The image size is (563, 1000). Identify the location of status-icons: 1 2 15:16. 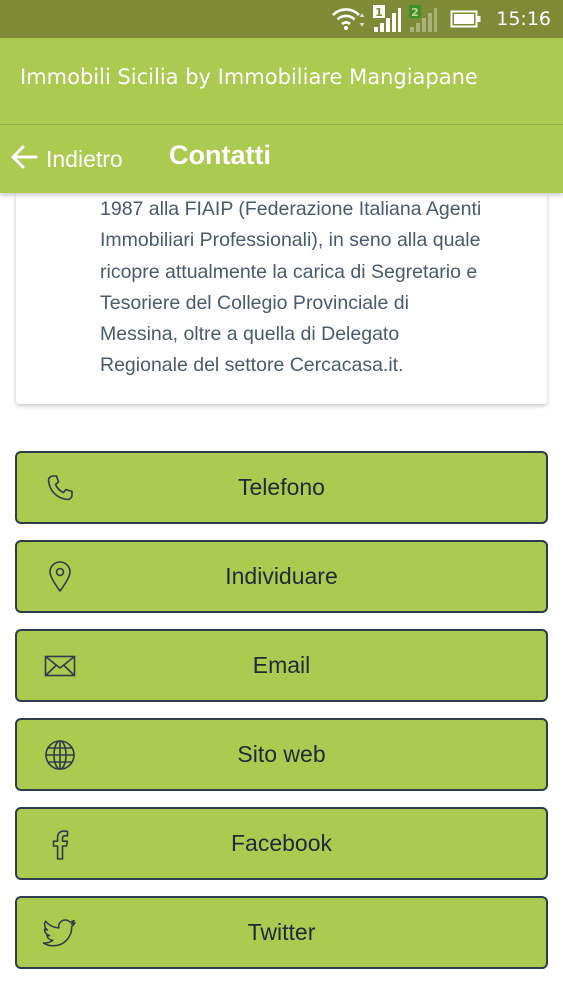
(441, 19).